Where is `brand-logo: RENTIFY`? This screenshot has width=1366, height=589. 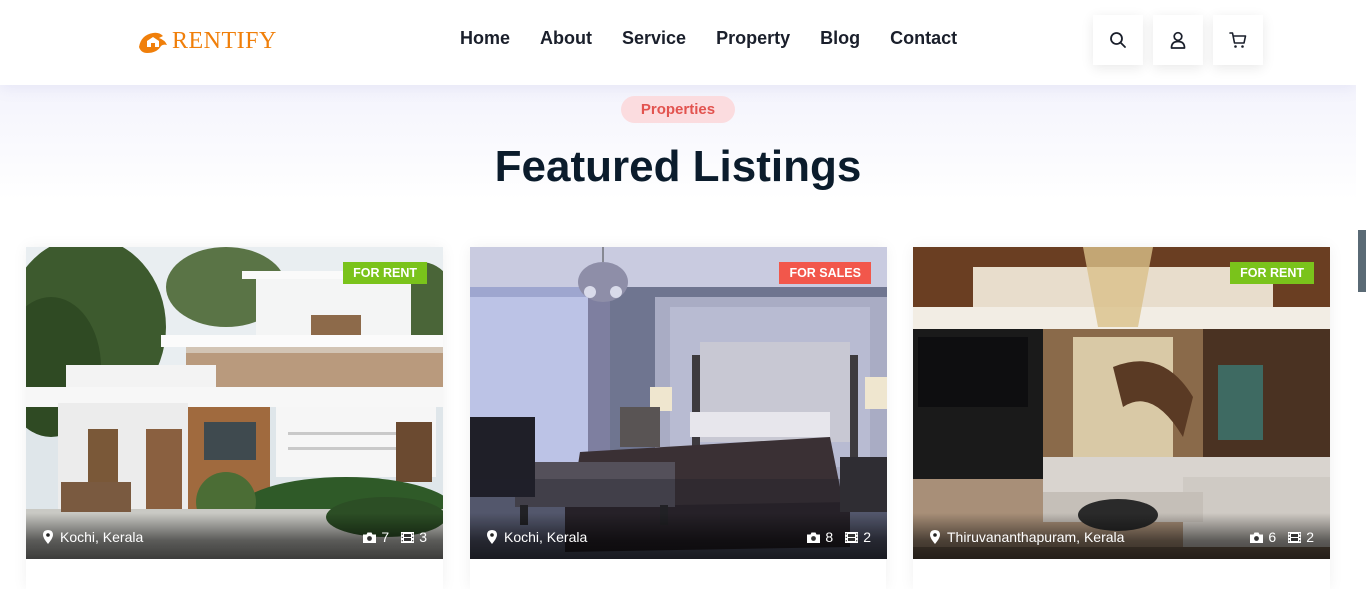
brand-logo: RENTIFY is located at coordinates (207, 41).